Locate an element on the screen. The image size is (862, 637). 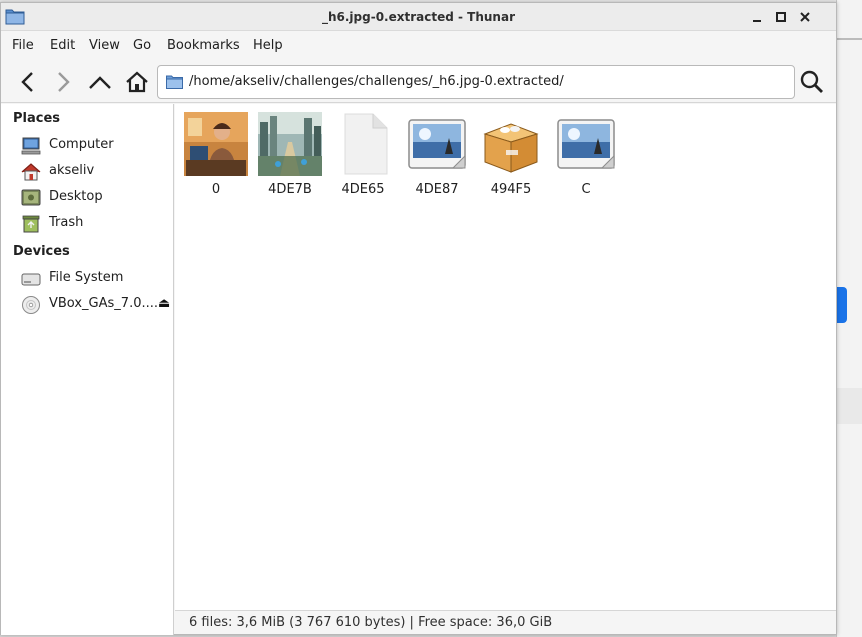
forward-arrow-icon is located at coordinates (64, 82).